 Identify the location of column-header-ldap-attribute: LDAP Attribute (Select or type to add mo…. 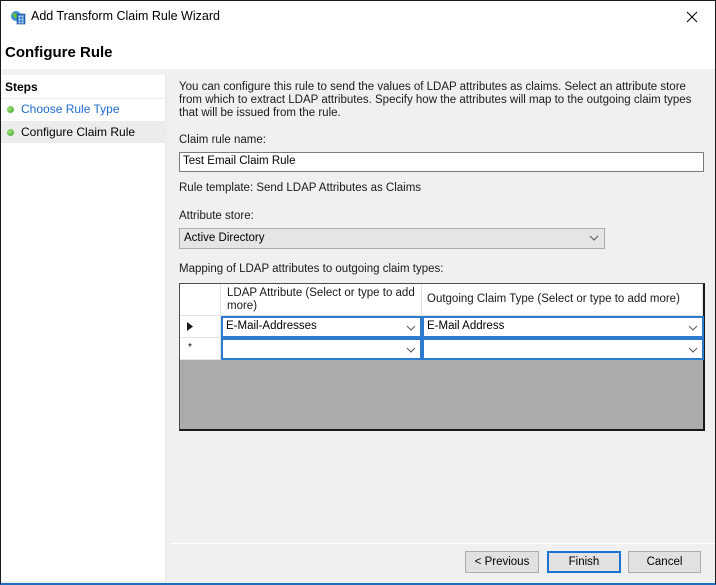
(321, 300).